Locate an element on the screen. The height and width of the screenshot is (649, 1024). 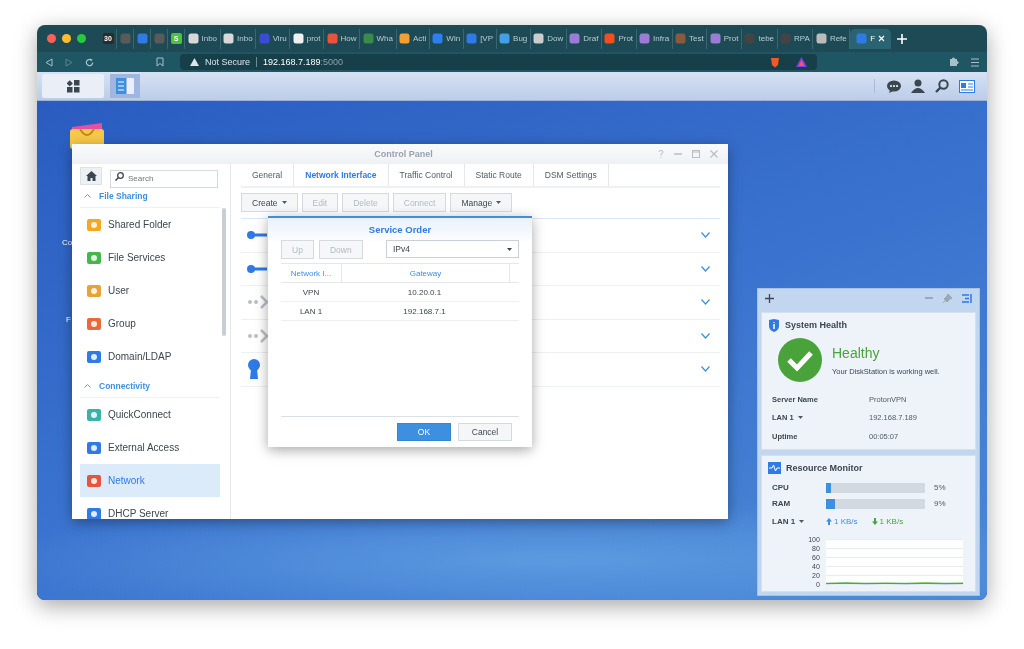
card-title: System Health is located at coordinates (816, 325).